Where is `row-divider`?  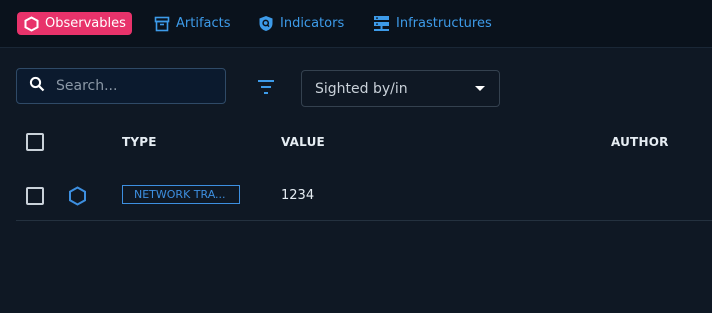 row-divider is located at coordinates (364, 220).